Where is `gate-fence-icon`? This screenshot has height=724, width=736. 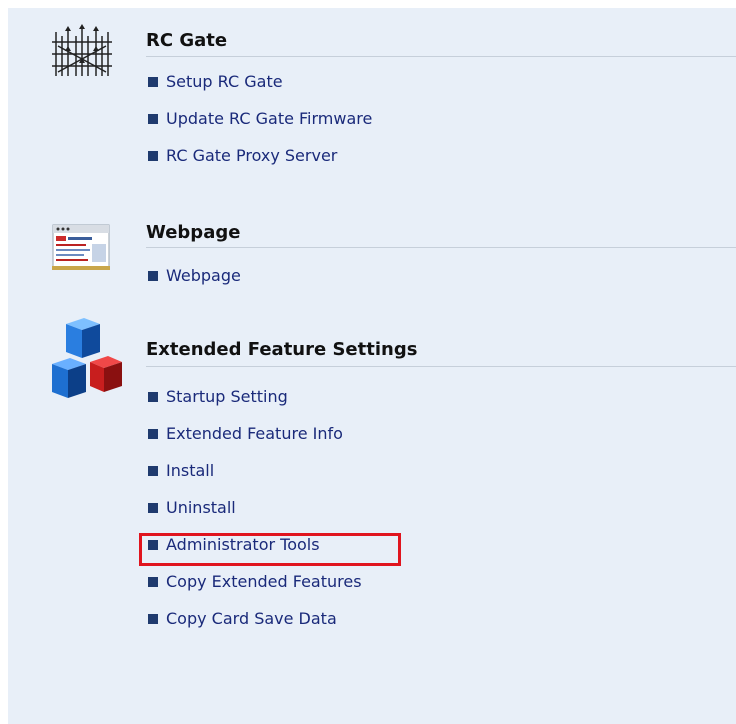 gate-fence-icon is located at coordinates (82, 53).